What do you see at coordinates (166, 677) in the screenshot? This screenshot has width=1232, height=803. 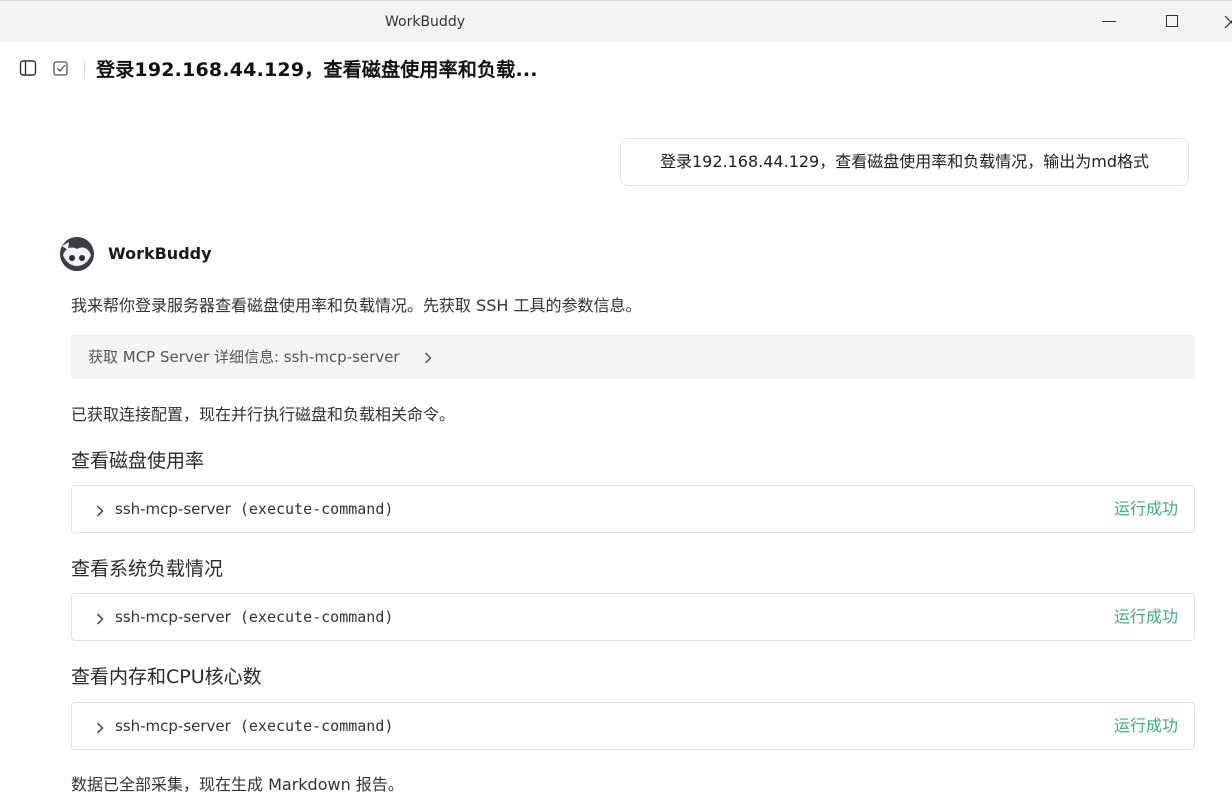 I see `step-heading: 查看内存和CPU核心数` at bounding box center [166, 677].